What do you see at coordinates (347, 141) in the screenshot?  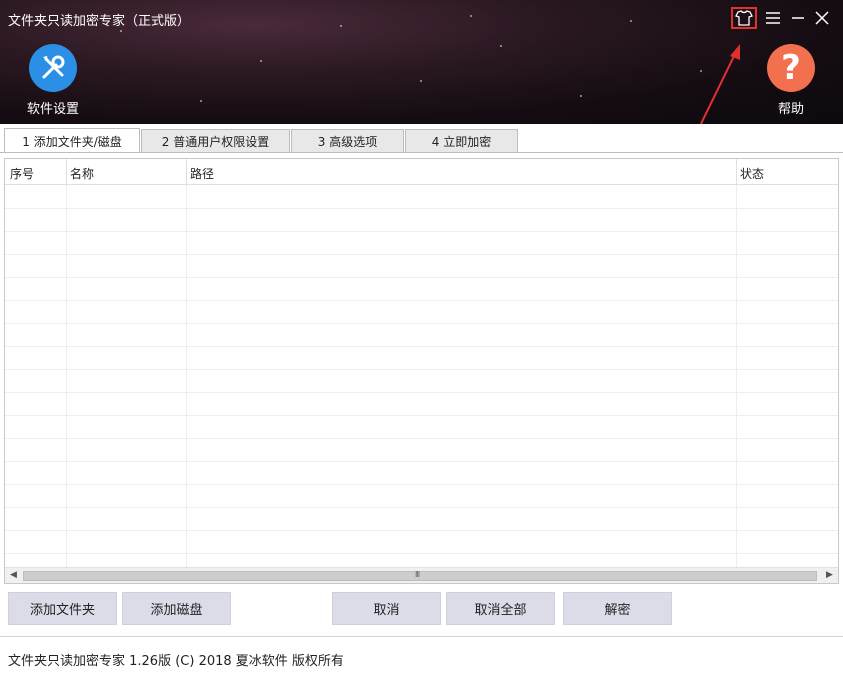 I see `tab-advanced-options: 3 高级选项` at bounding box center [347, 141].